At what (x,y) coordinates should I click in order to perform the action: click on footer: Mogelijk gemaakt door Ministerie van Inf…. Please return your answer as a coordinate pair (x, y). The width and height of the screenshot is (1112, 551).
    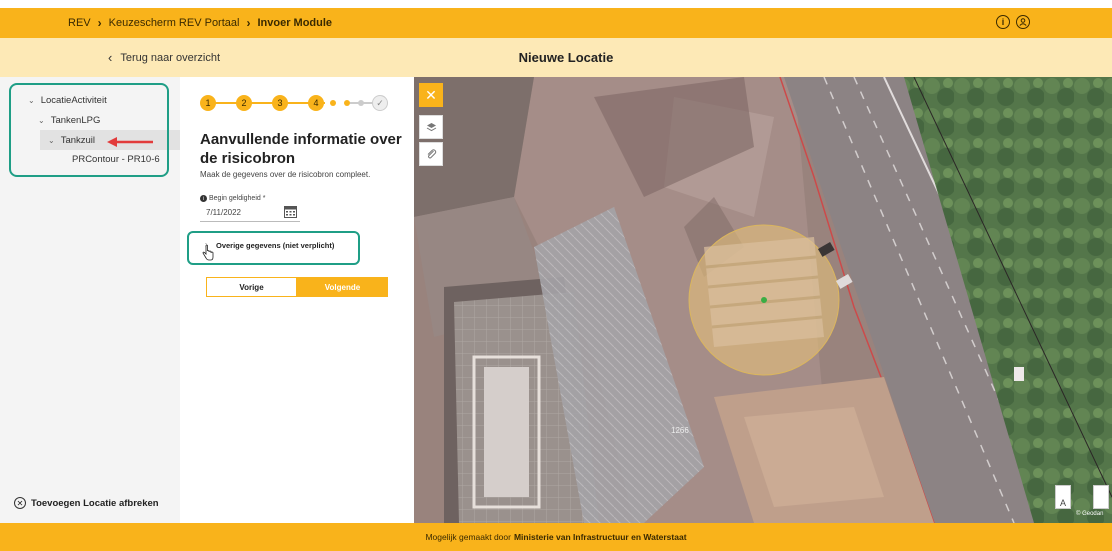
    Looking at the image, I should click on (556, 537).